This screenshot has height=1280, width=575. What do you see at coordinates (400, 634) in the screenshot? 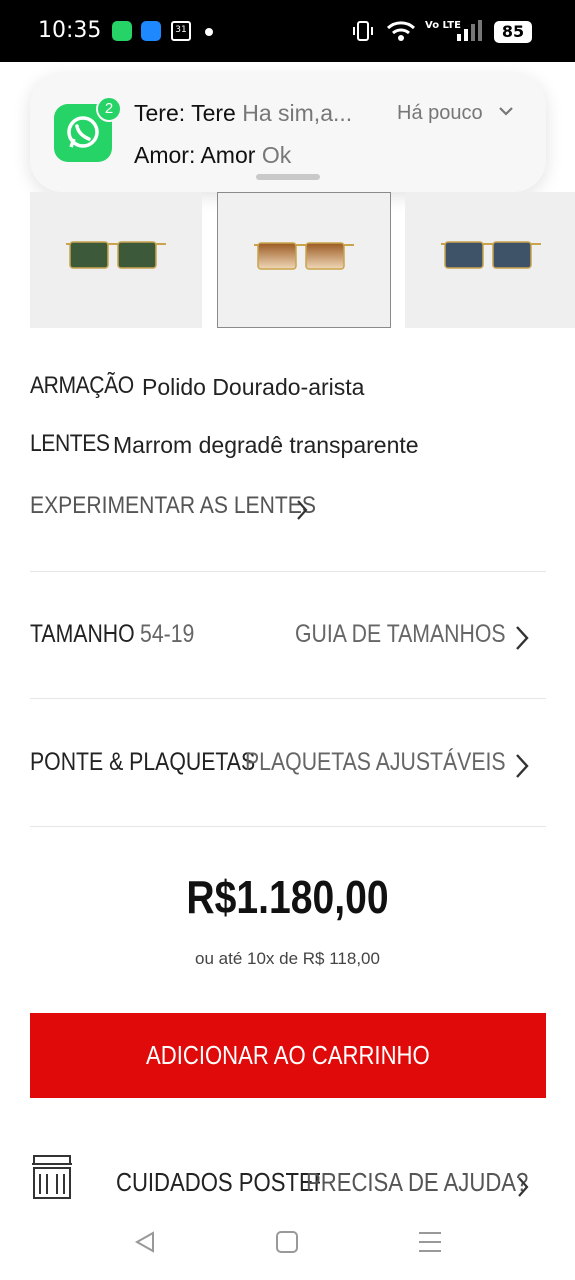
I see `size-guide-link: GUIA DE TAMANHOS` at bounding box center [400, 634].